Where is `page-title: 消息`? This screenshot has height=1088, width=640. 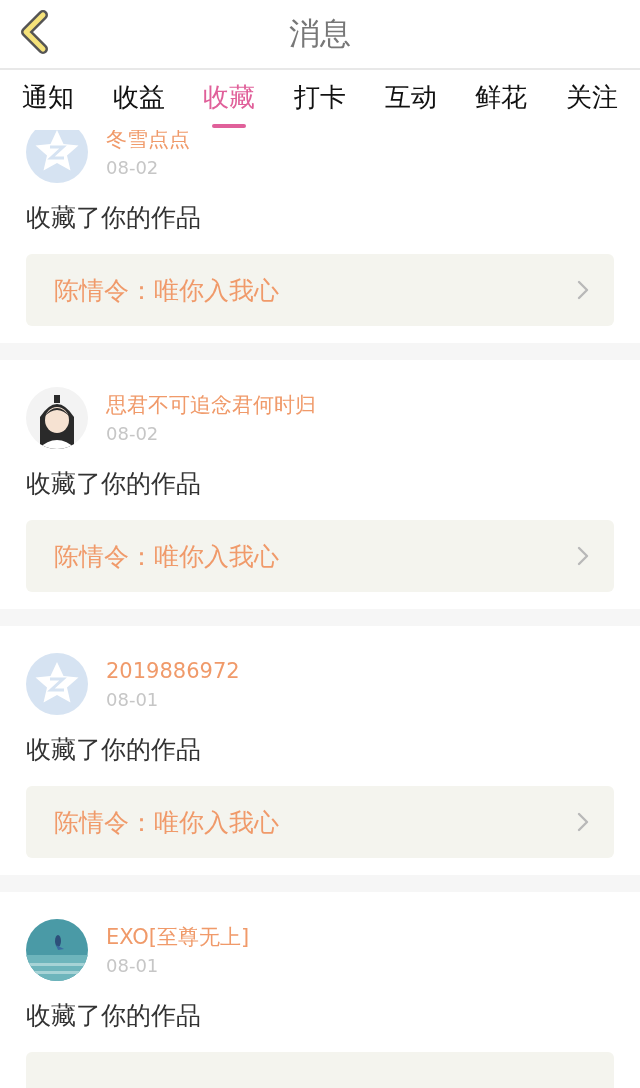
page-title: 消息 is located at coordinates (320, 33).